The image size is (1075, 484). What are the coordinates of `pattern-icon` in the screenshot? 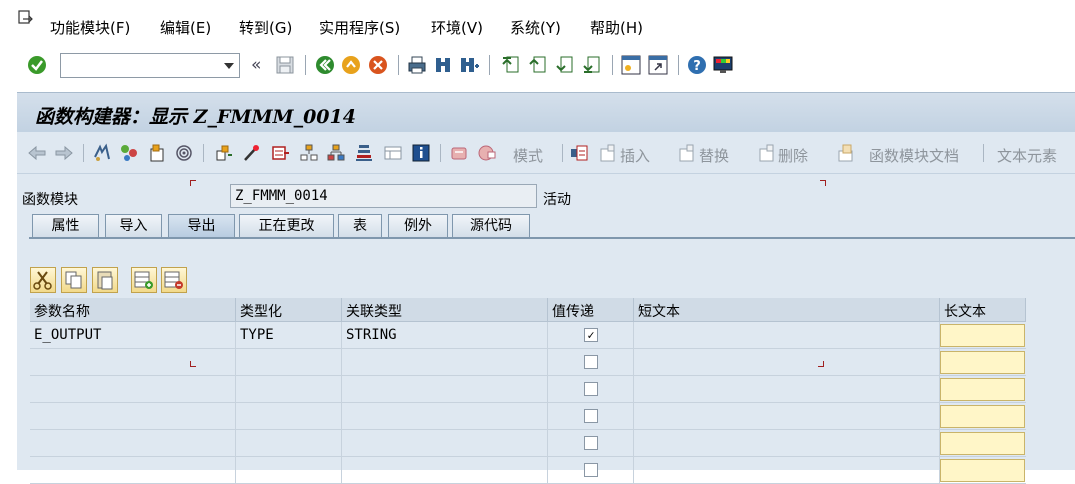 It's located at (459, 153).